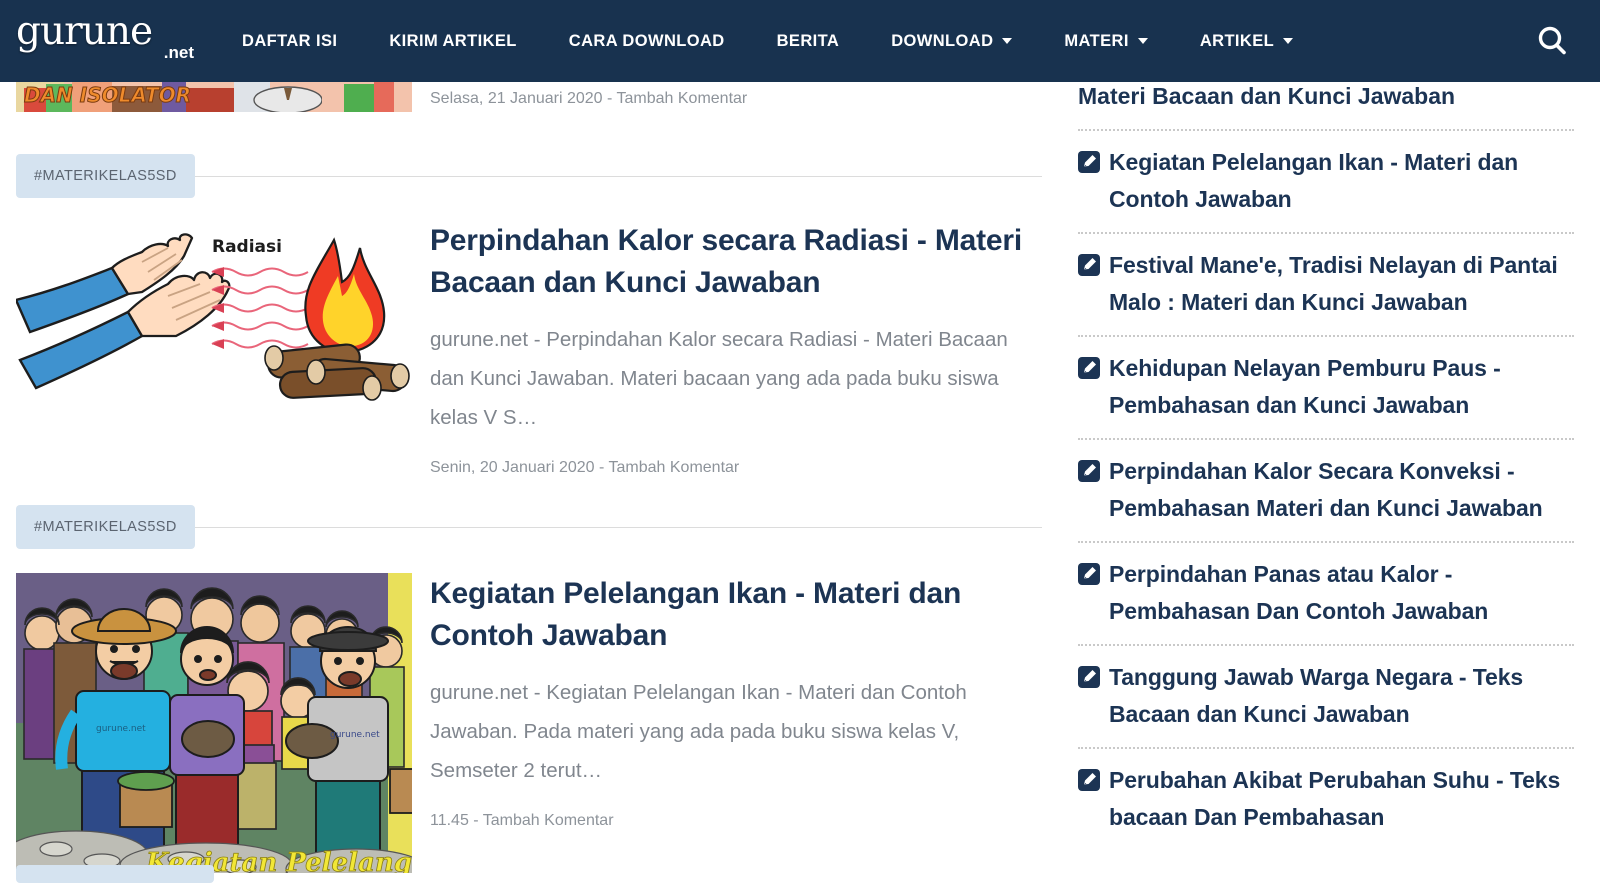  I want to click on nav-label: KIRIM ARTIKEL, so click(453, 40).